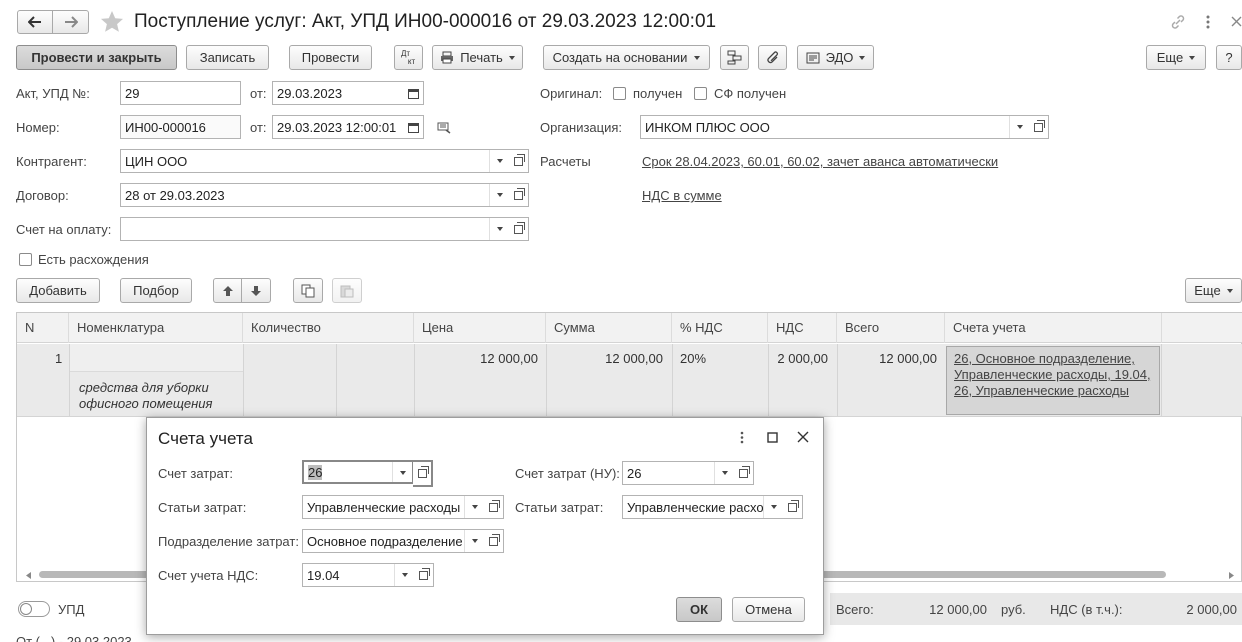  Describe the element at coordinates (358, 472) in the screenshot. I see `cost-account-field: 26` at that location.